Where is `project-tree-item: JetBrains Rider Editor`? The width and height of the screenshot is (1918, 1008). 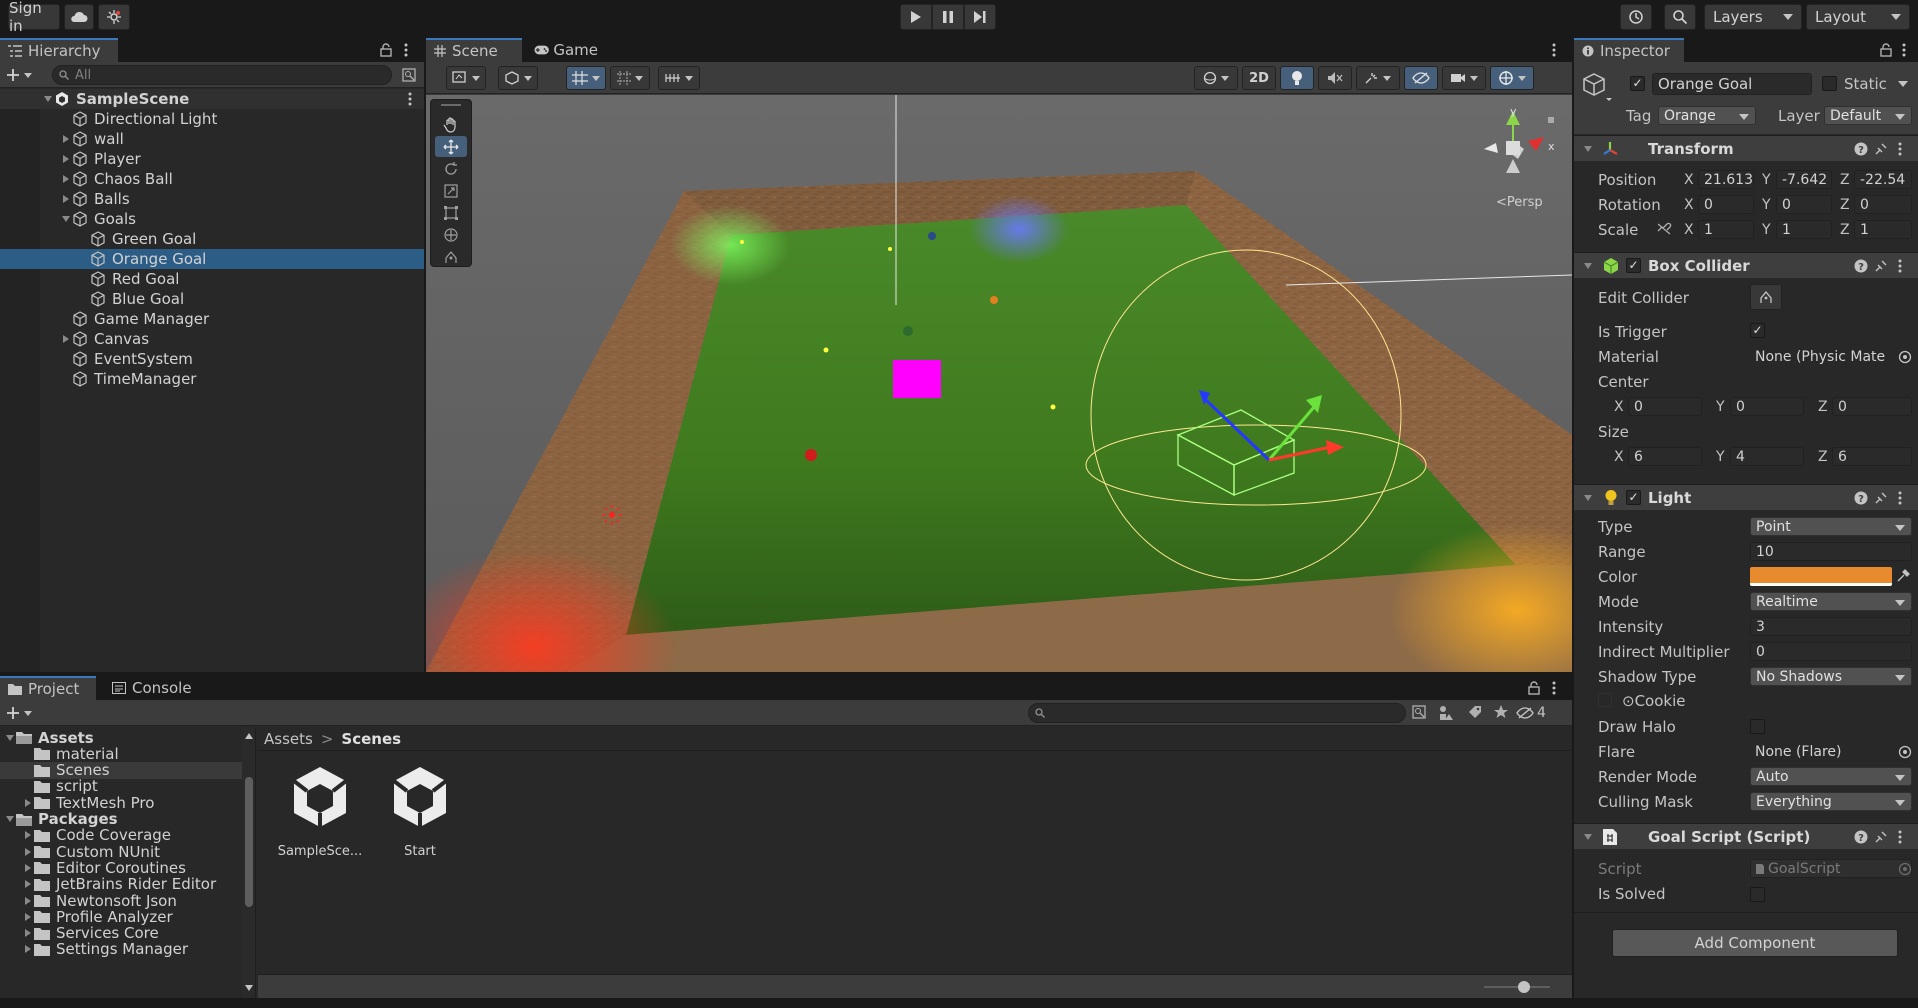 project-tree-item: JetBrains Rider Editor is located at coordinates (127, 884).